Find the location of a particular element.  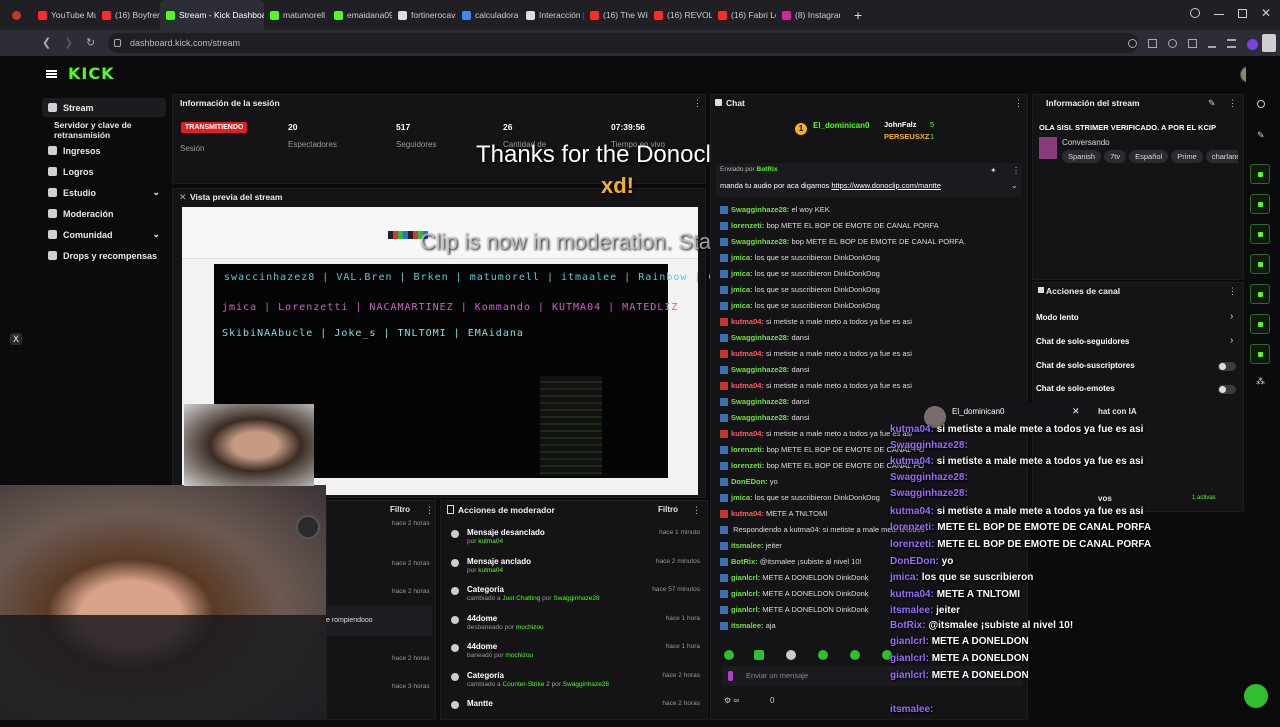

channel-action-1: Chat de solo-seguidores is located at coordinates (1082, 341).